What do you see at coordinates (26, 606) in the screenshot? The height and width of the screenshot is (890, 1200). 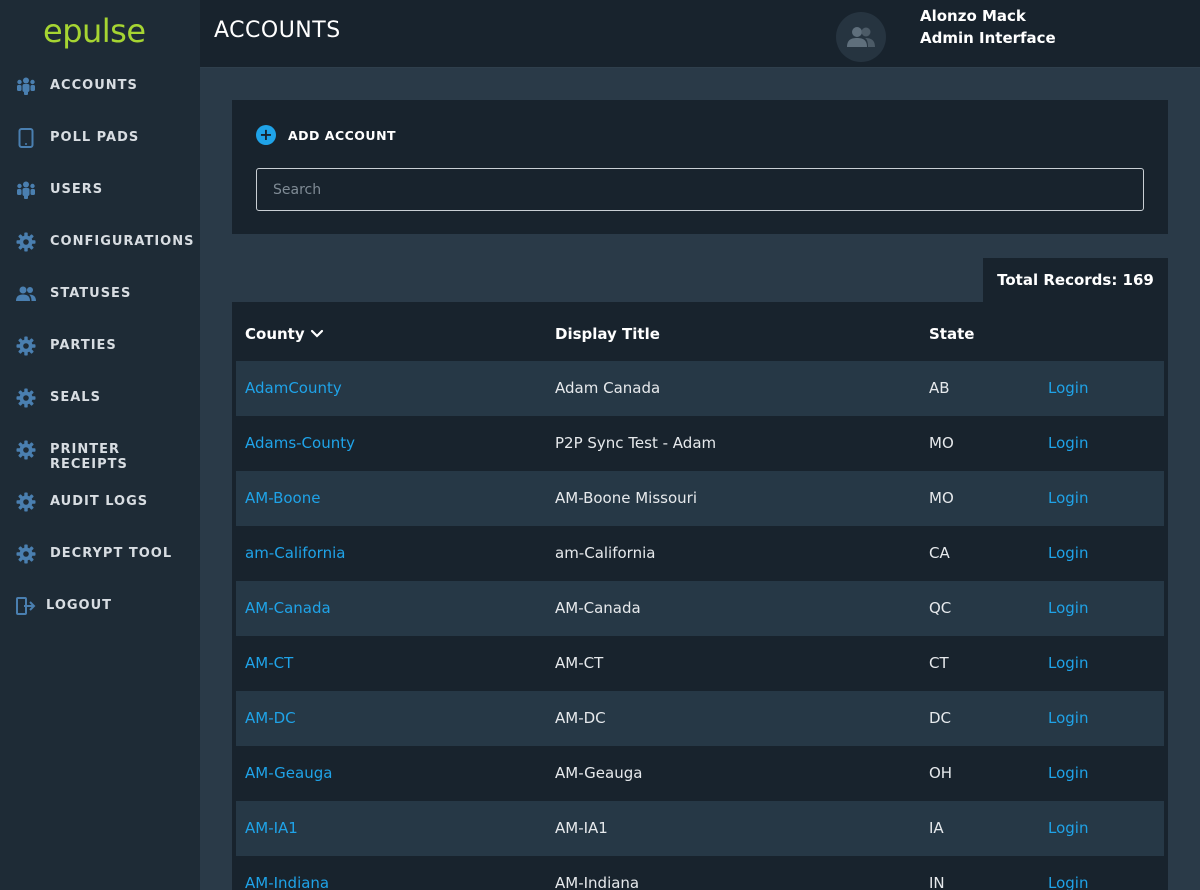 I see `logout-icon` at bounding box center [26, 606].